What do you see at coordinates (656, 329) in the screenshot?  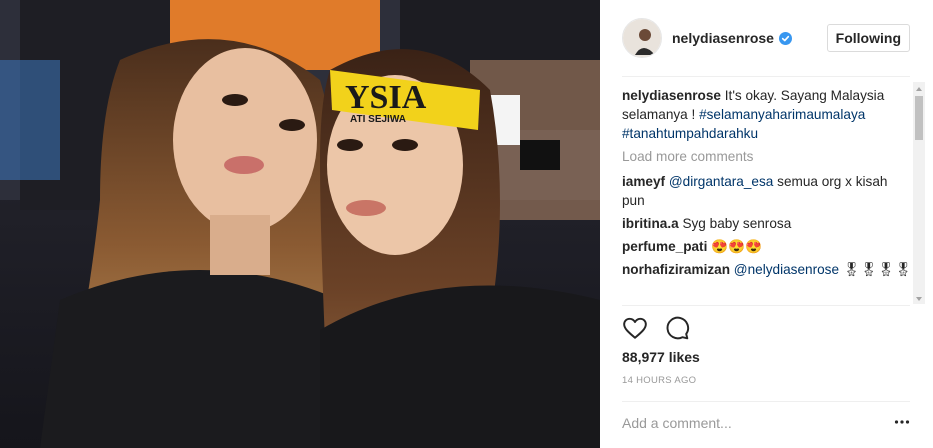 I see `post-actions` at bounding box center [656, 329].